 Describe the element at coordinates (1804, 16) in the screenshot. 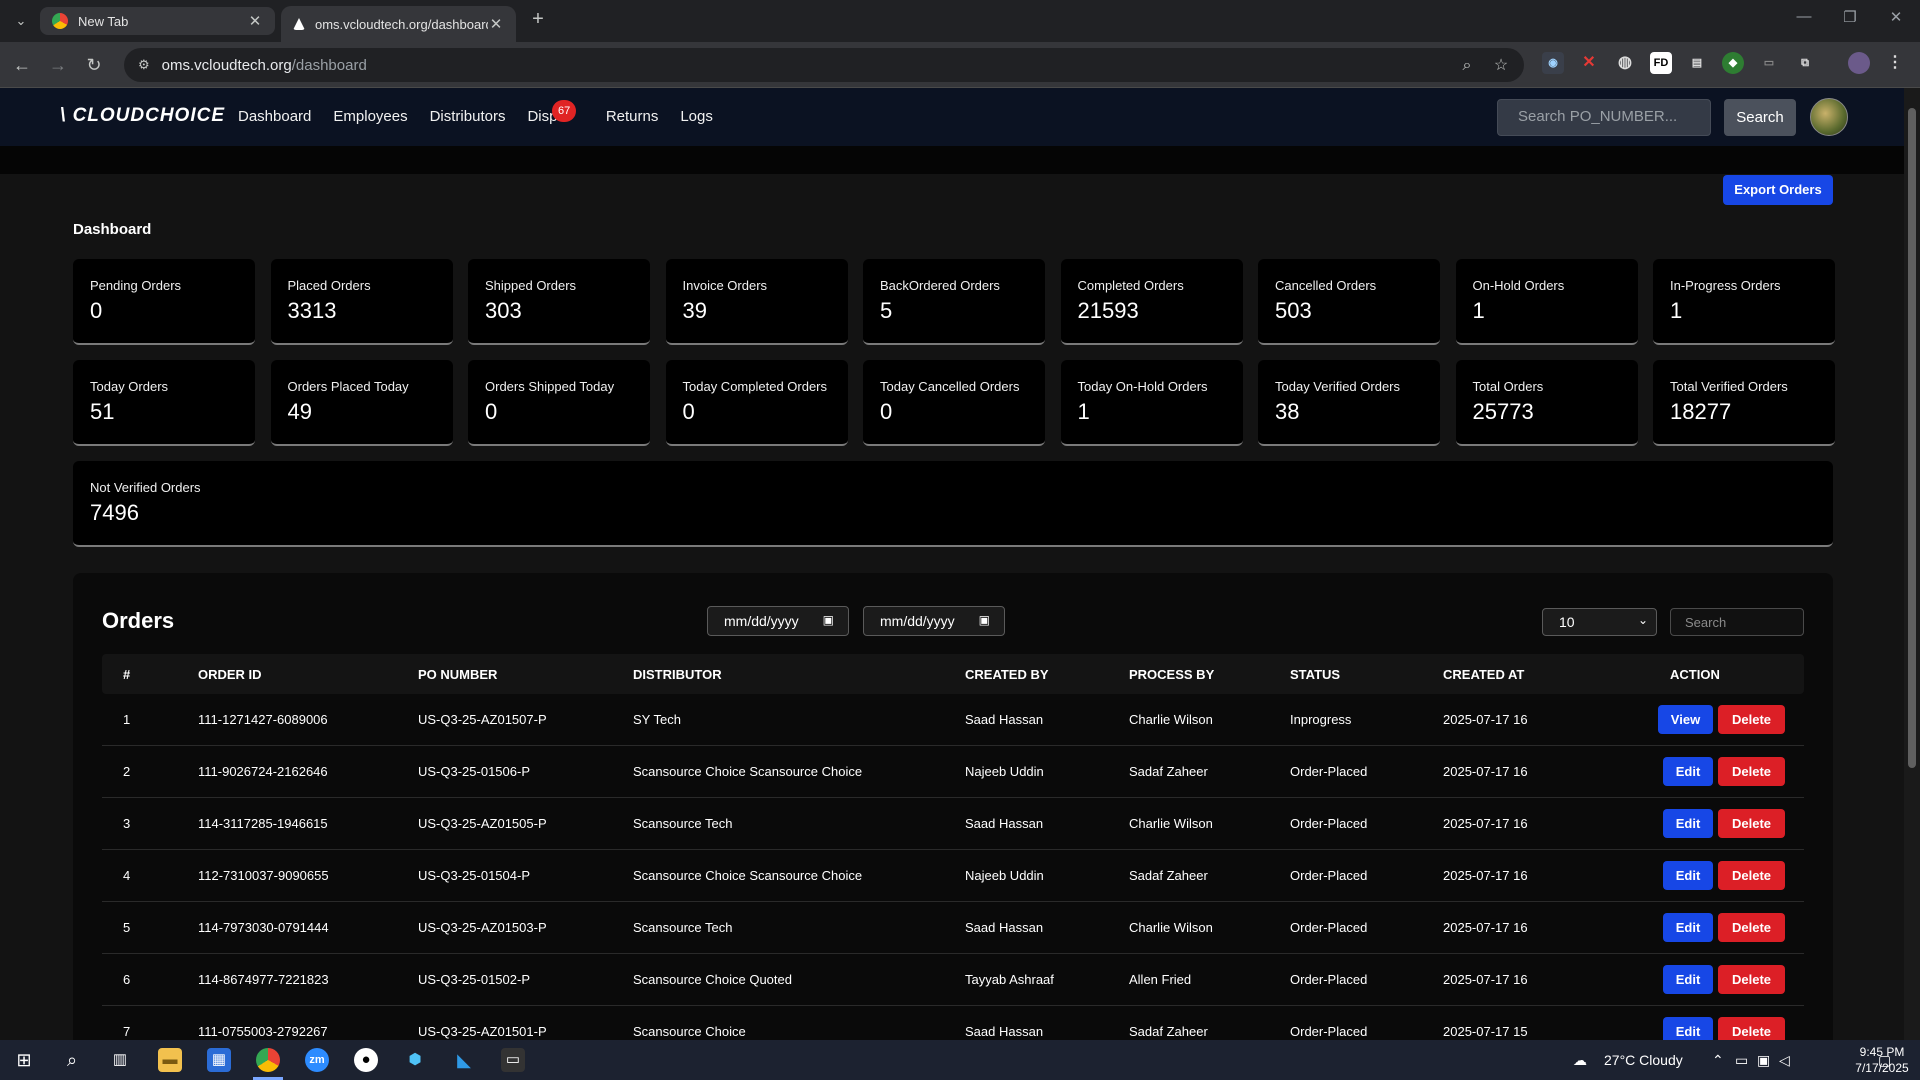

I see `minimize-window-icon: —` at that location.